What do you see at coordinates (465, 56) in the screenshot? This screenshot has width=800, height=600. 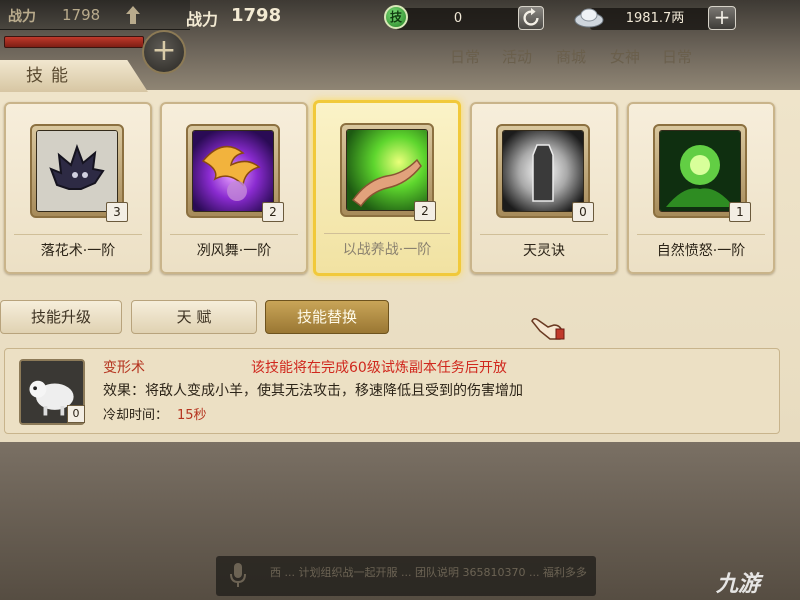 I see `nav-daily: 日常` at bounding box center [465, 56].